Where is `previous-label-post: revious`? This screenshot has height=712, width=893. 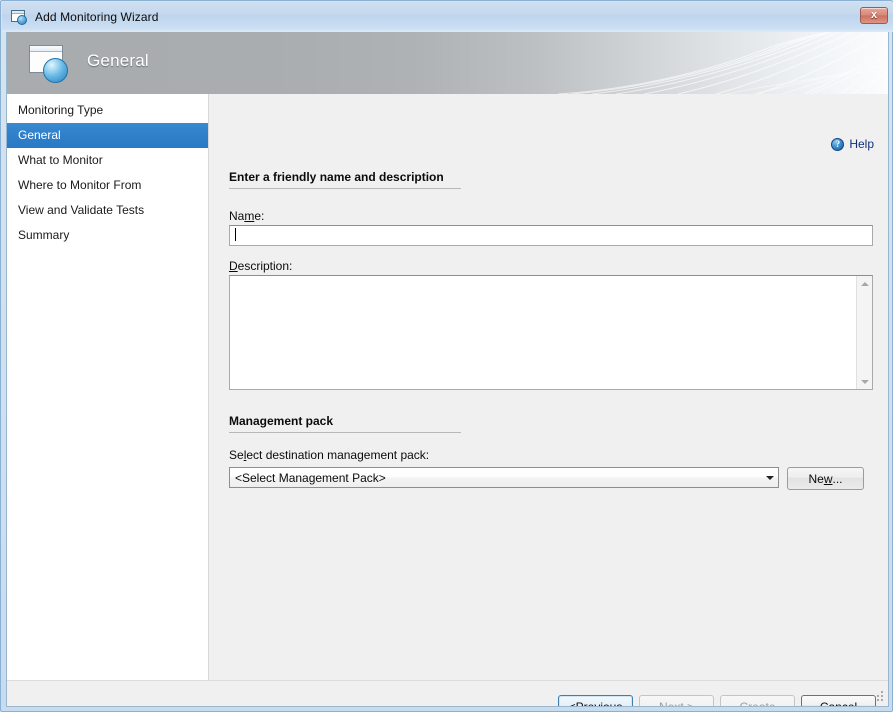 previous-label-post: revious is located at coordinates (603, 703).